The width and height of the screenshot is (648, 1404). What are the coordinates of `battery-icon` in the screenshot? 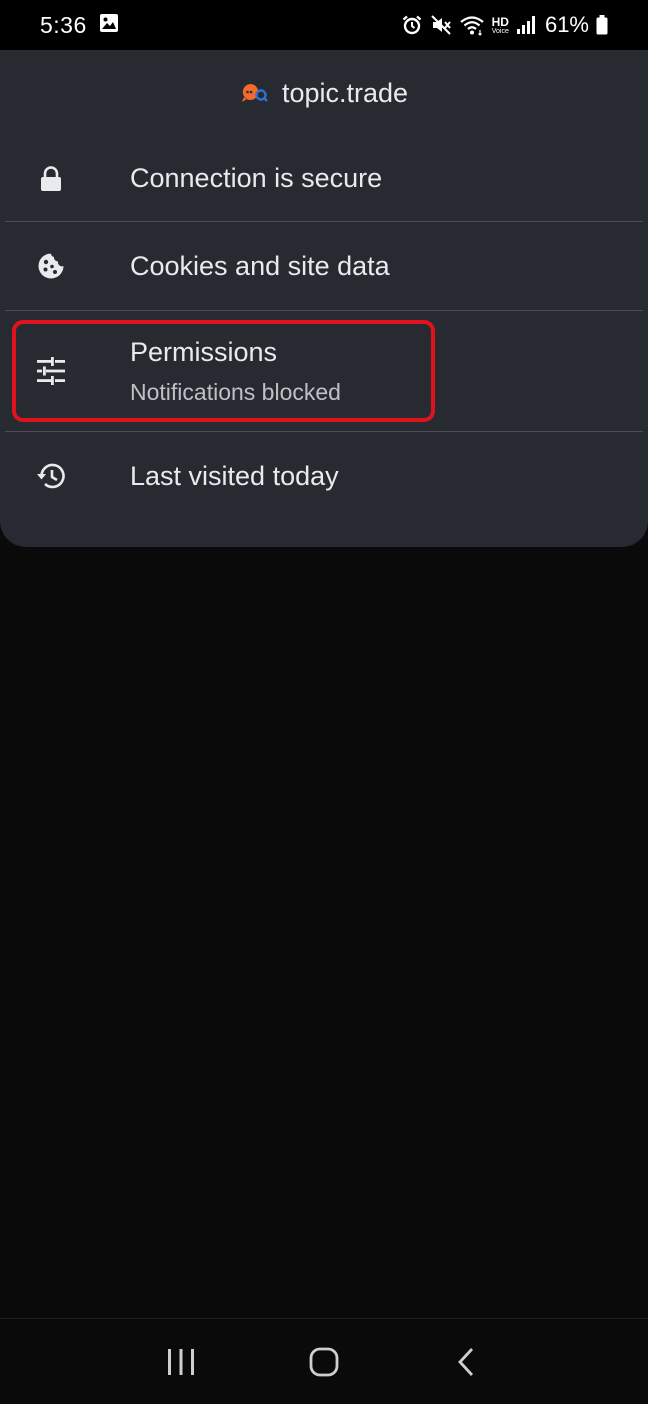 It's located at (602, 25).